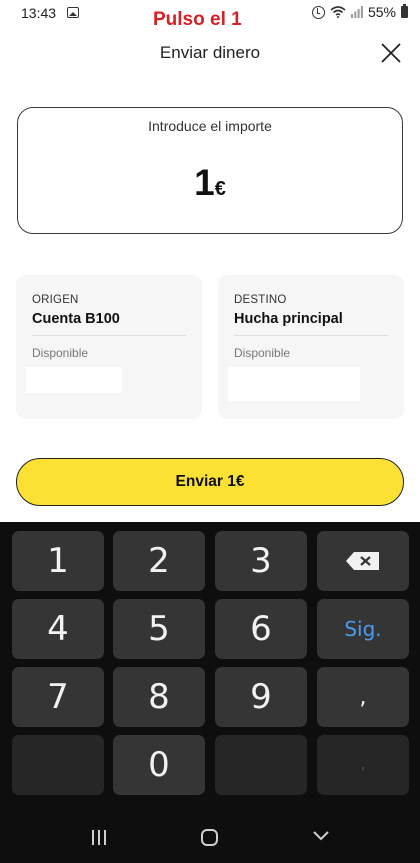 The image size is (420, 863). I want to click on backspace-key, so click(363, 561).